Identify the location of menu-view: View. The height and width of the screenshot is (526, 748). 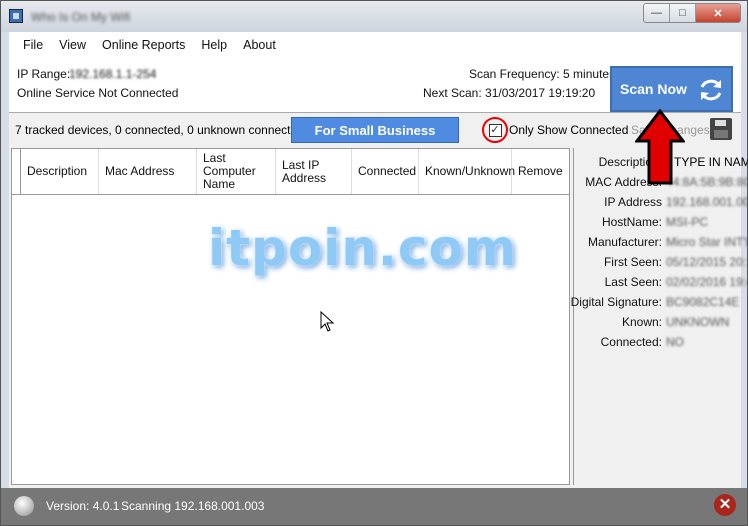
(72, 45).